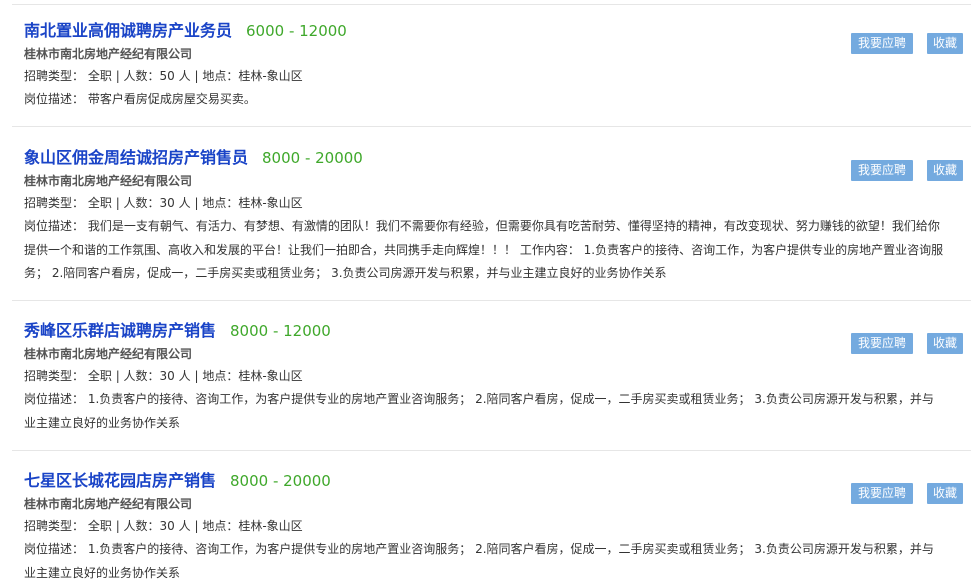 The image size is (973, 588). I want to click on job-headcount: 人数：50 人, so click(157, 76).